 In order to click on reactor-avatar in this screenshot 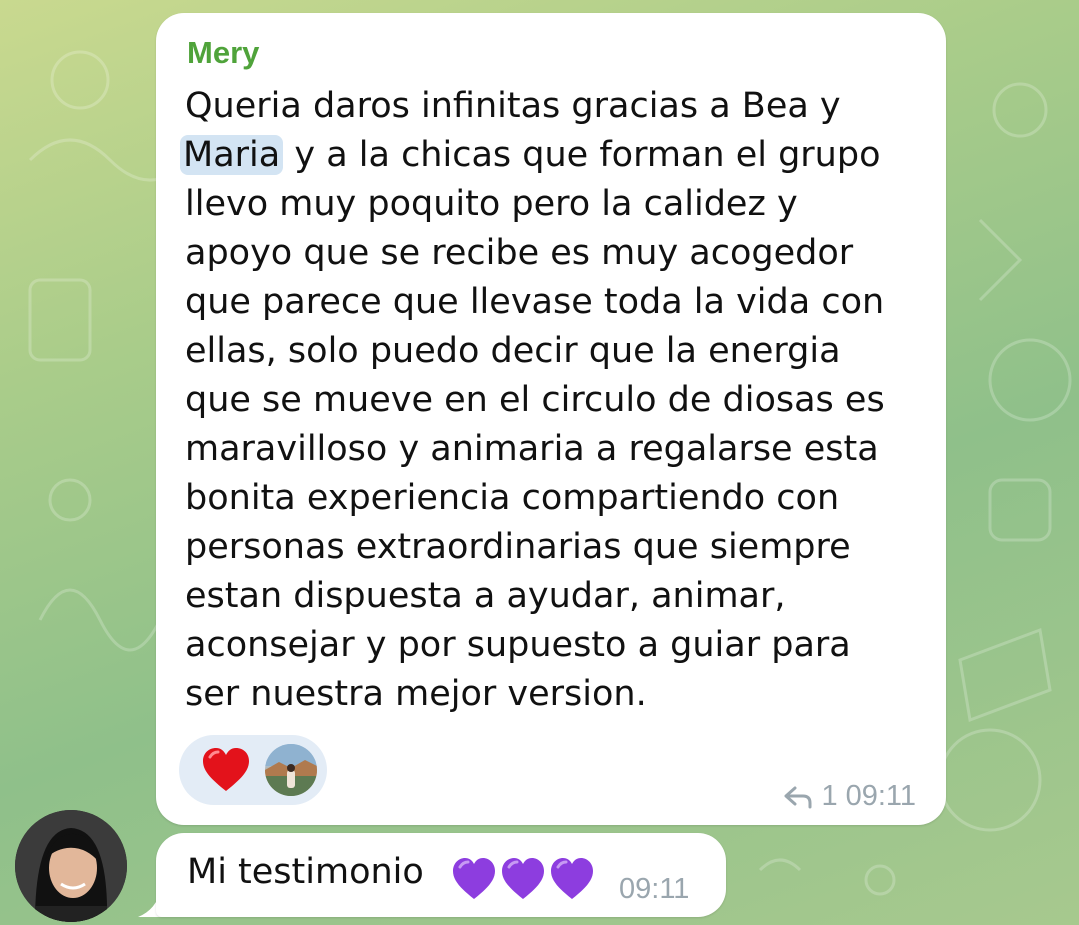, I will do `click(291, 770)`.